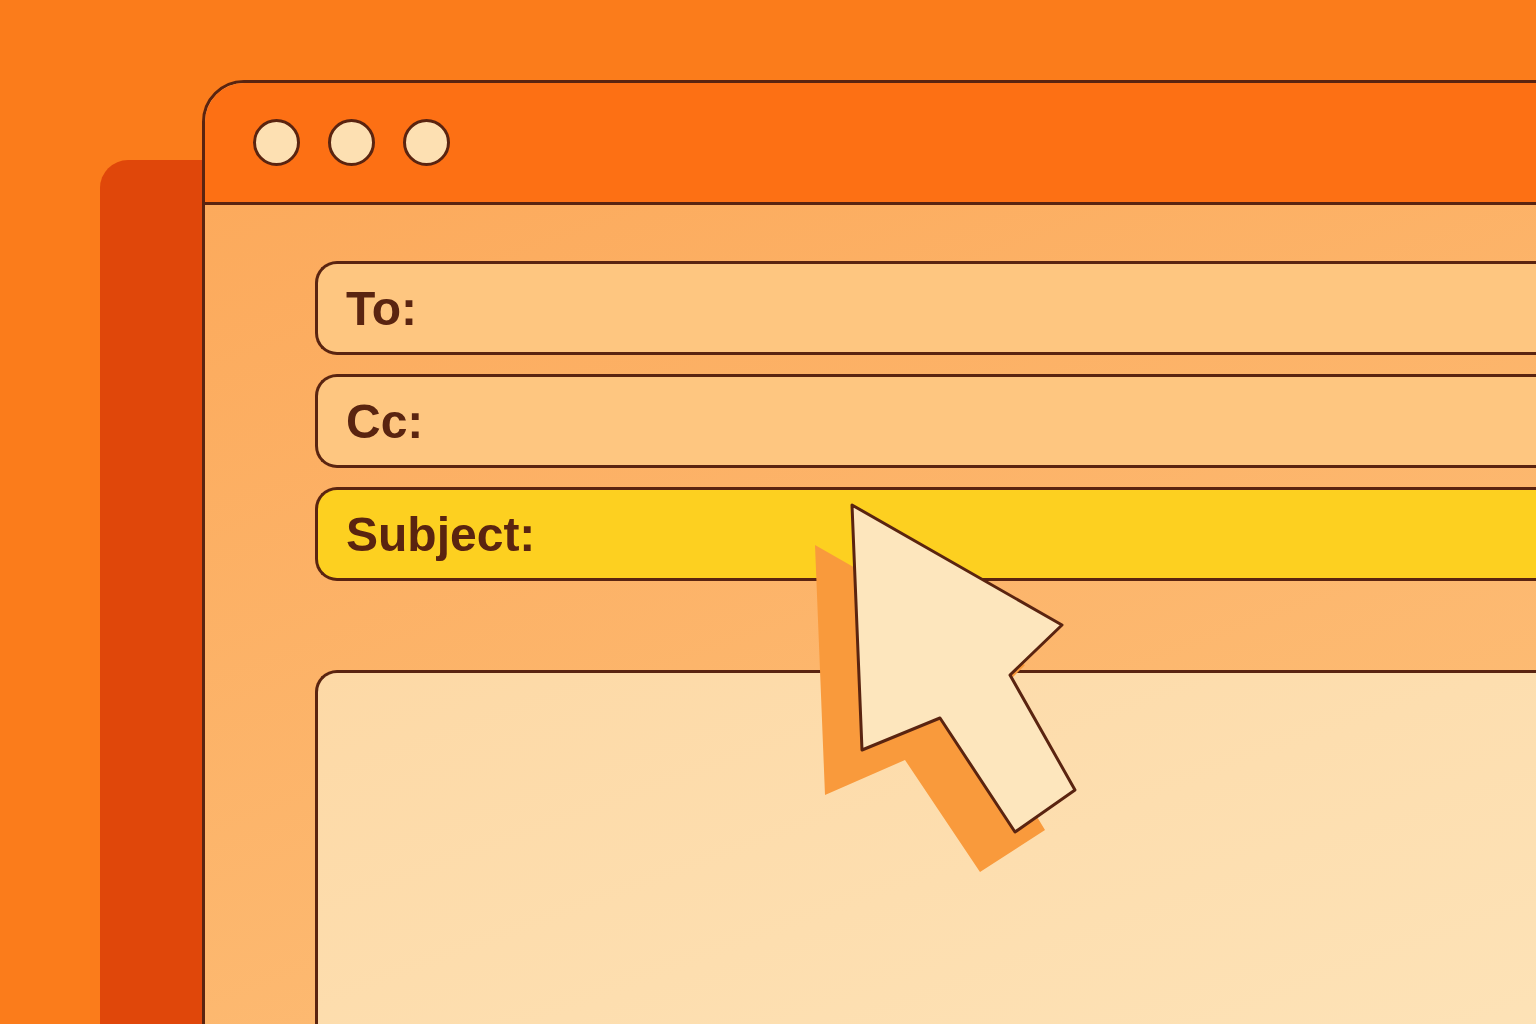  What do you see at coordinates (925, 308) in the screenshot?
I see `input-field: To:` at bounding box center [925, 308].